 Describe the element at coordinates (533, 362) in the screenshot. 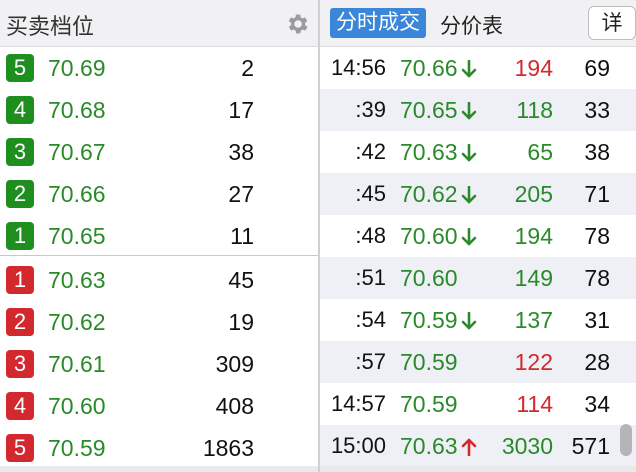

I see `trade-volume: 122` at that location.